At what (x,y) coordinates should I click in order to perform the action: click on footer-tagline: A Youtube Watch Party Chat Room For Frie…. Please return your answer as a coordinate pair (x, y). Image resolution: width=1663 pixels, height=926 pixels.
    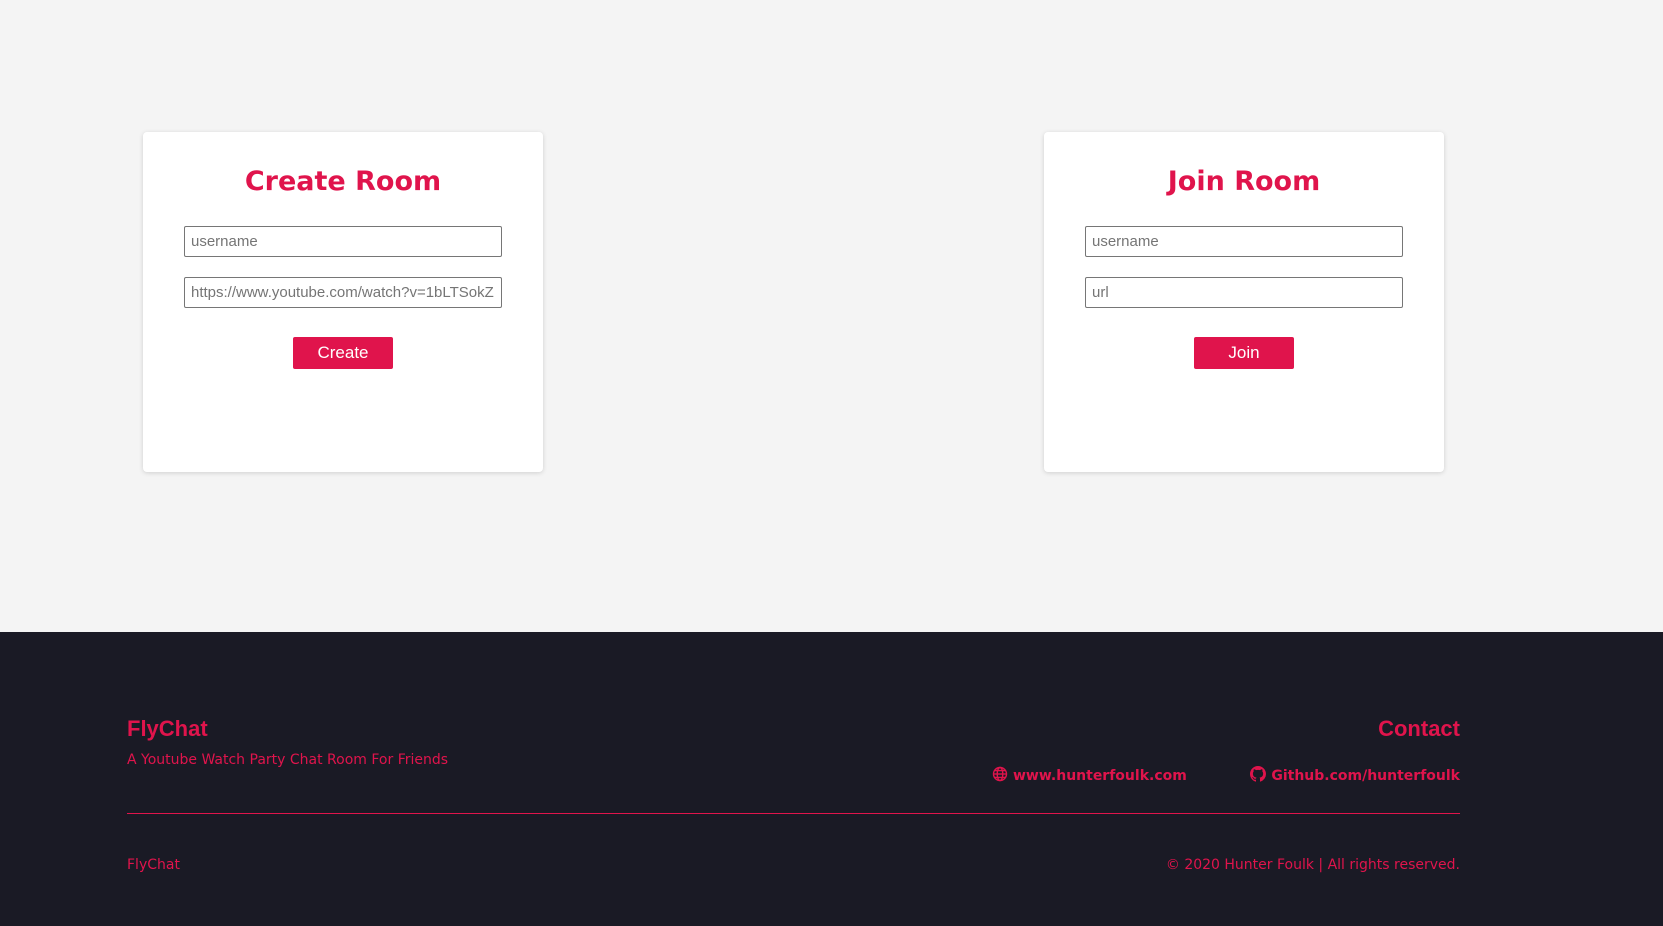
    Looking at the image, I should click on (288, 760).